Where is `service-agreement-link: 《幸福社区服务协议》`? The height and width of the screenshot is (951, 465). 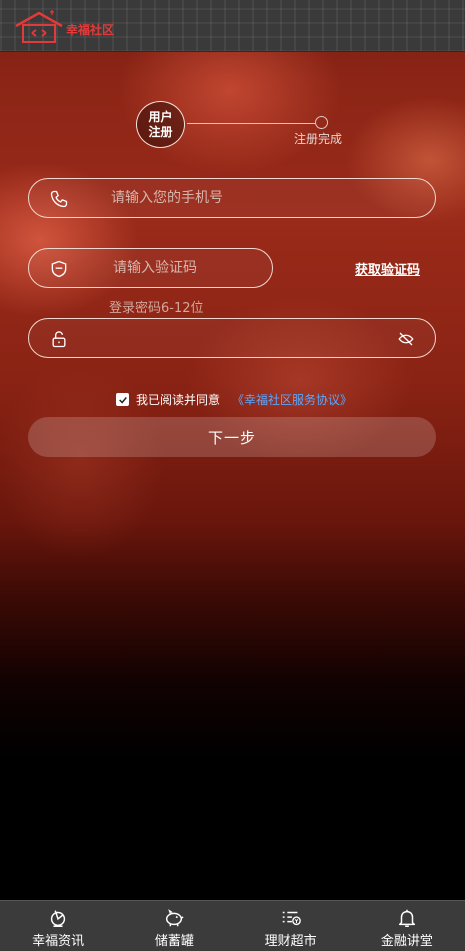
service-agreement-link: 《幸福社区服务协议》 is located at coordinates (292, 399).